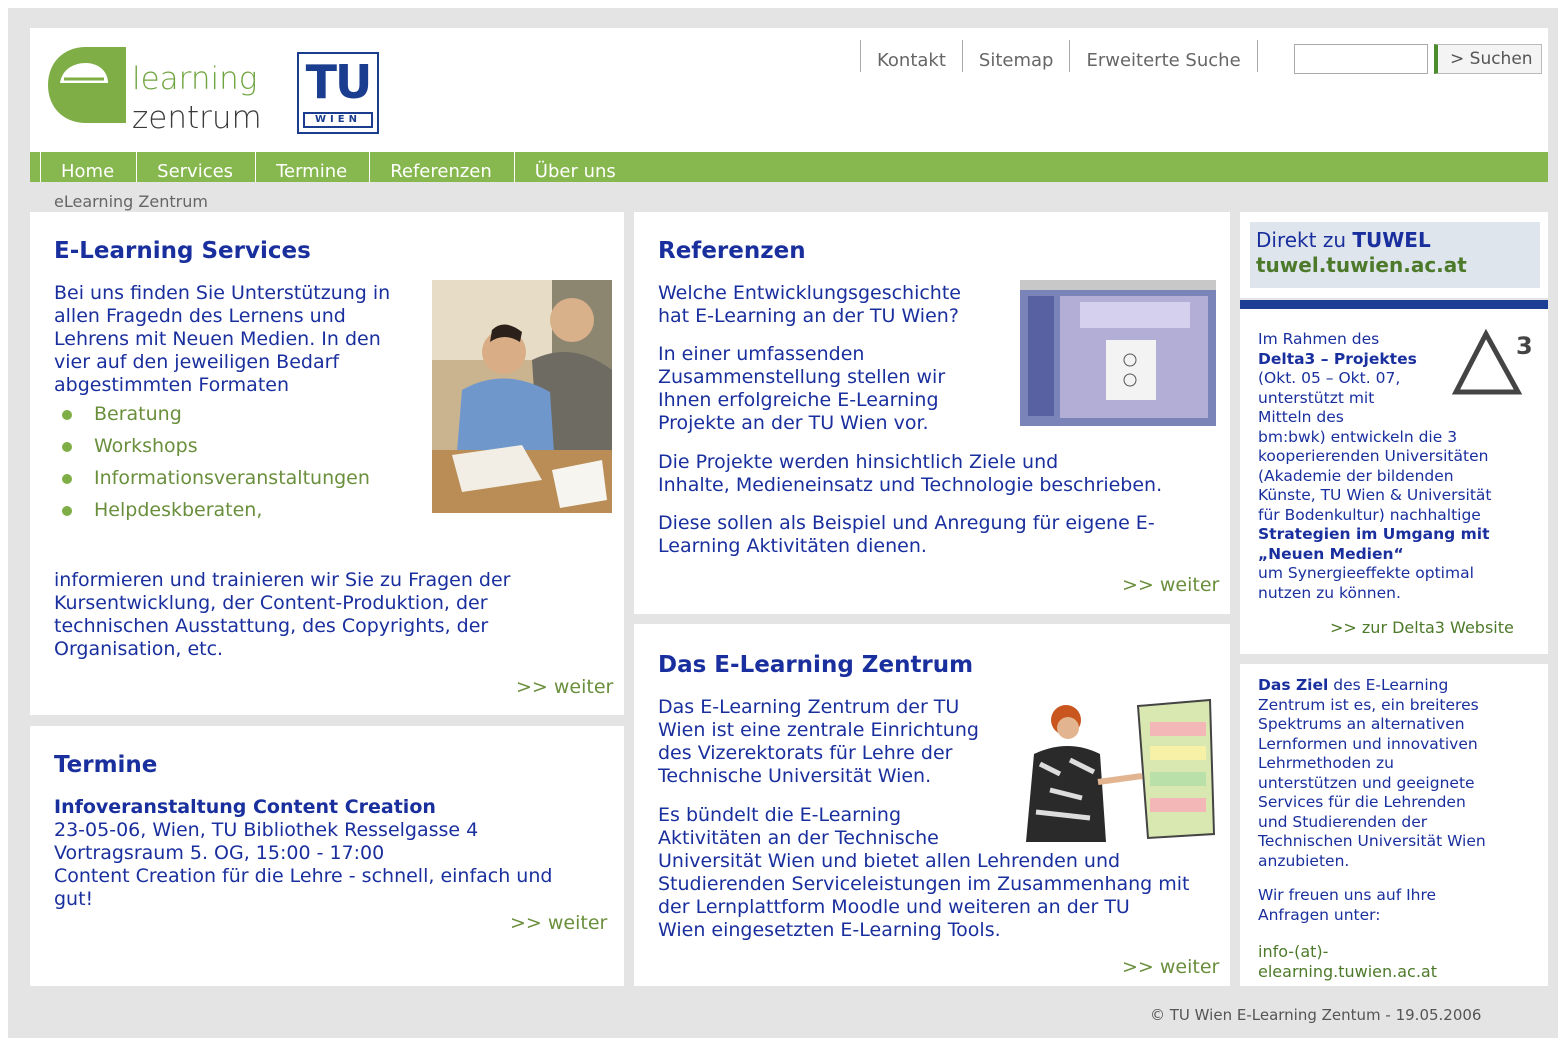 The width and height of the screenshot is (1566, 1042). What do you see at coordinates (1293, 951) in the screenshot?
I see `email-line: info-(at)-` at bounding box center [1293, 951].